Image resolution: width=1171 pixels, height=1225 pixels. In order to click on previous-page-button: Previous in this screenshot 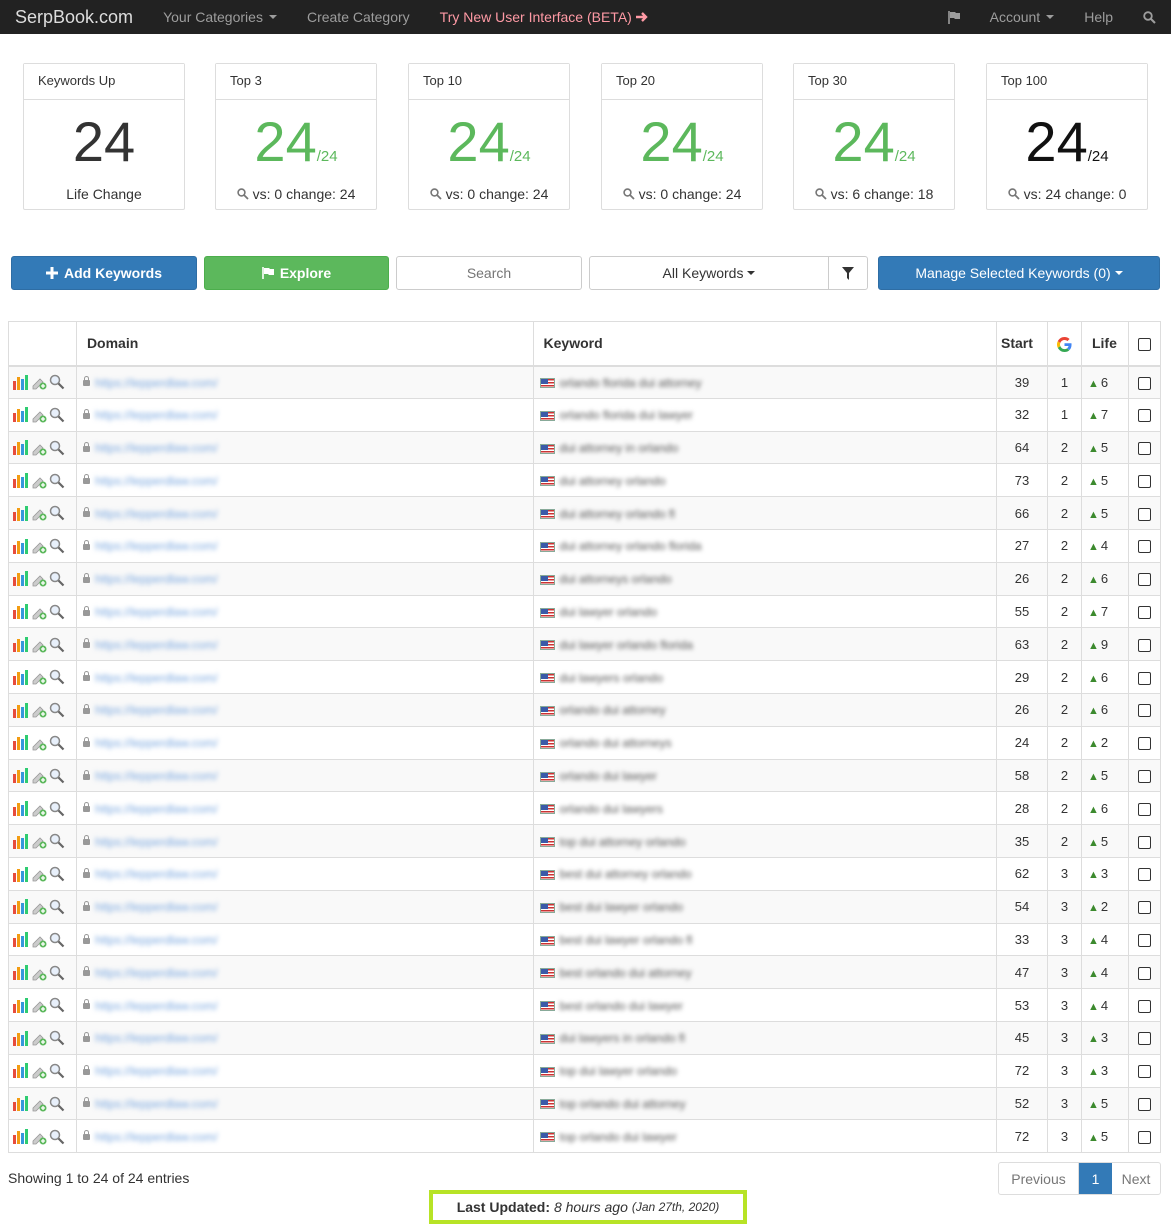, I will do `click(1039, 1178)`.